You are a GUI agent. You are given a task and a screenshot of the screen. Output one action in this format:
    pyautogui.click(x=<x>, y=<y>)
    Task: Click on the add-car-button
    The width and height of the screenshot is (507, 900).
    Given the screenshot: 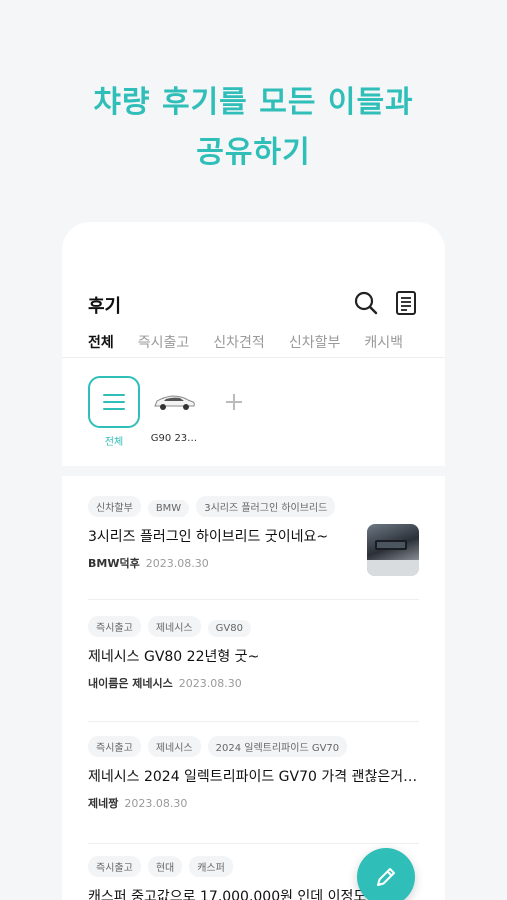 What is the action you would take?
    pyautogui.click(x=234, y=402)
    